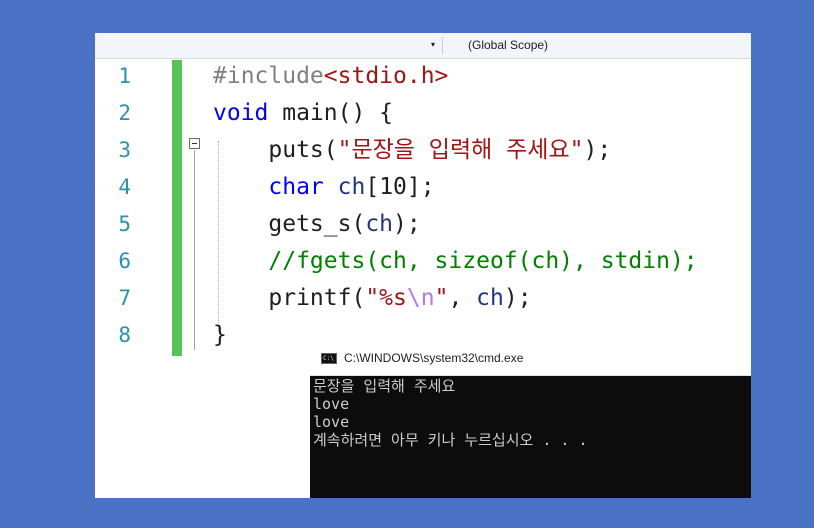 This screenshot has width=814, height=528. Describe the element at coordinates (462, 298) in the screenshot. I see `code-token: ,` at that location.